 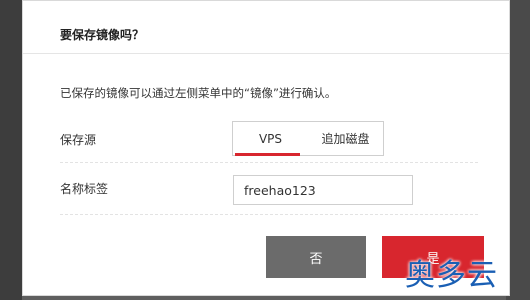 What do you see at coordinates (316, 257) in the screenshot?
I see `cancel-button: 否` at bounding box center [316, 257].